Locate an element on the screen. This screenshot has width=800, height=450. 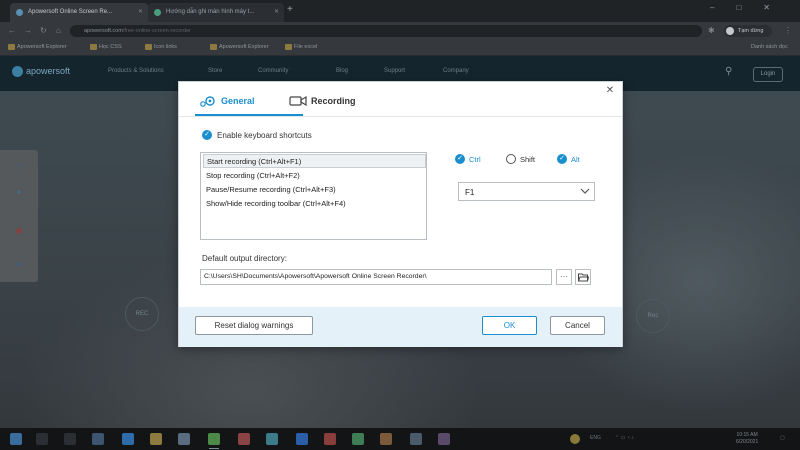
bookmark-item: File excel is located at coordinates (301, 47).